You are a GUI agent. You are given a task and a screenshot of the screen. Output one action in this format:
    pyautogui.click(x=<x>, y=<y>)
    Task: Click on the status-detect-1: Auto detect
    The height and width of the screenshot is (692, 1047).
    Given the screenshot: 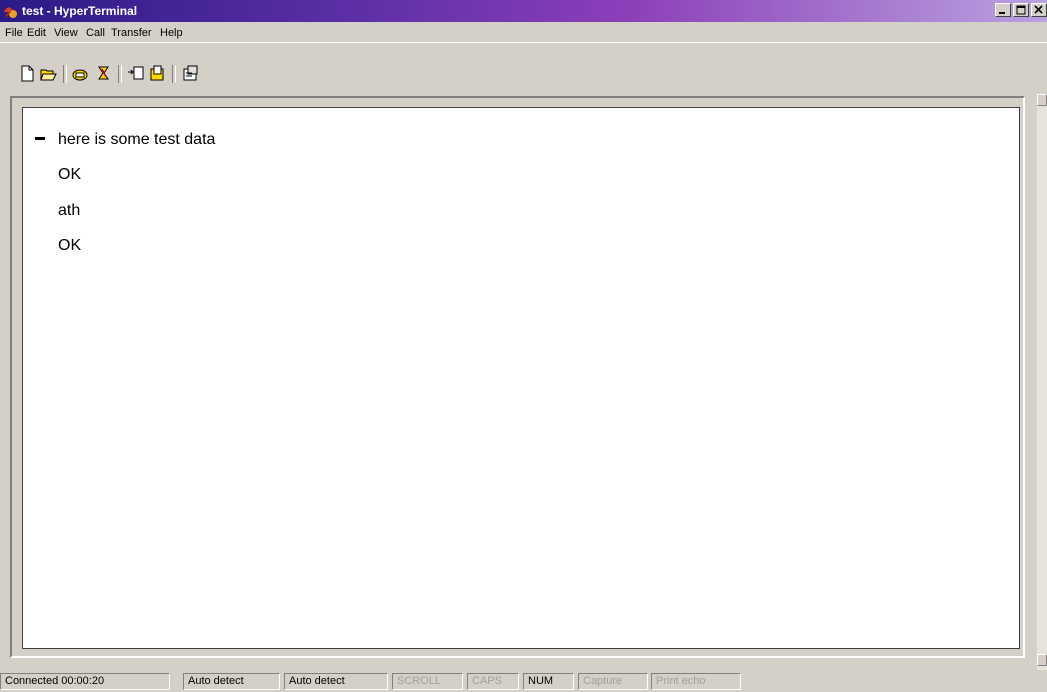 What is the action you would take?
    pyautogui.click(x=231, y=681)
    